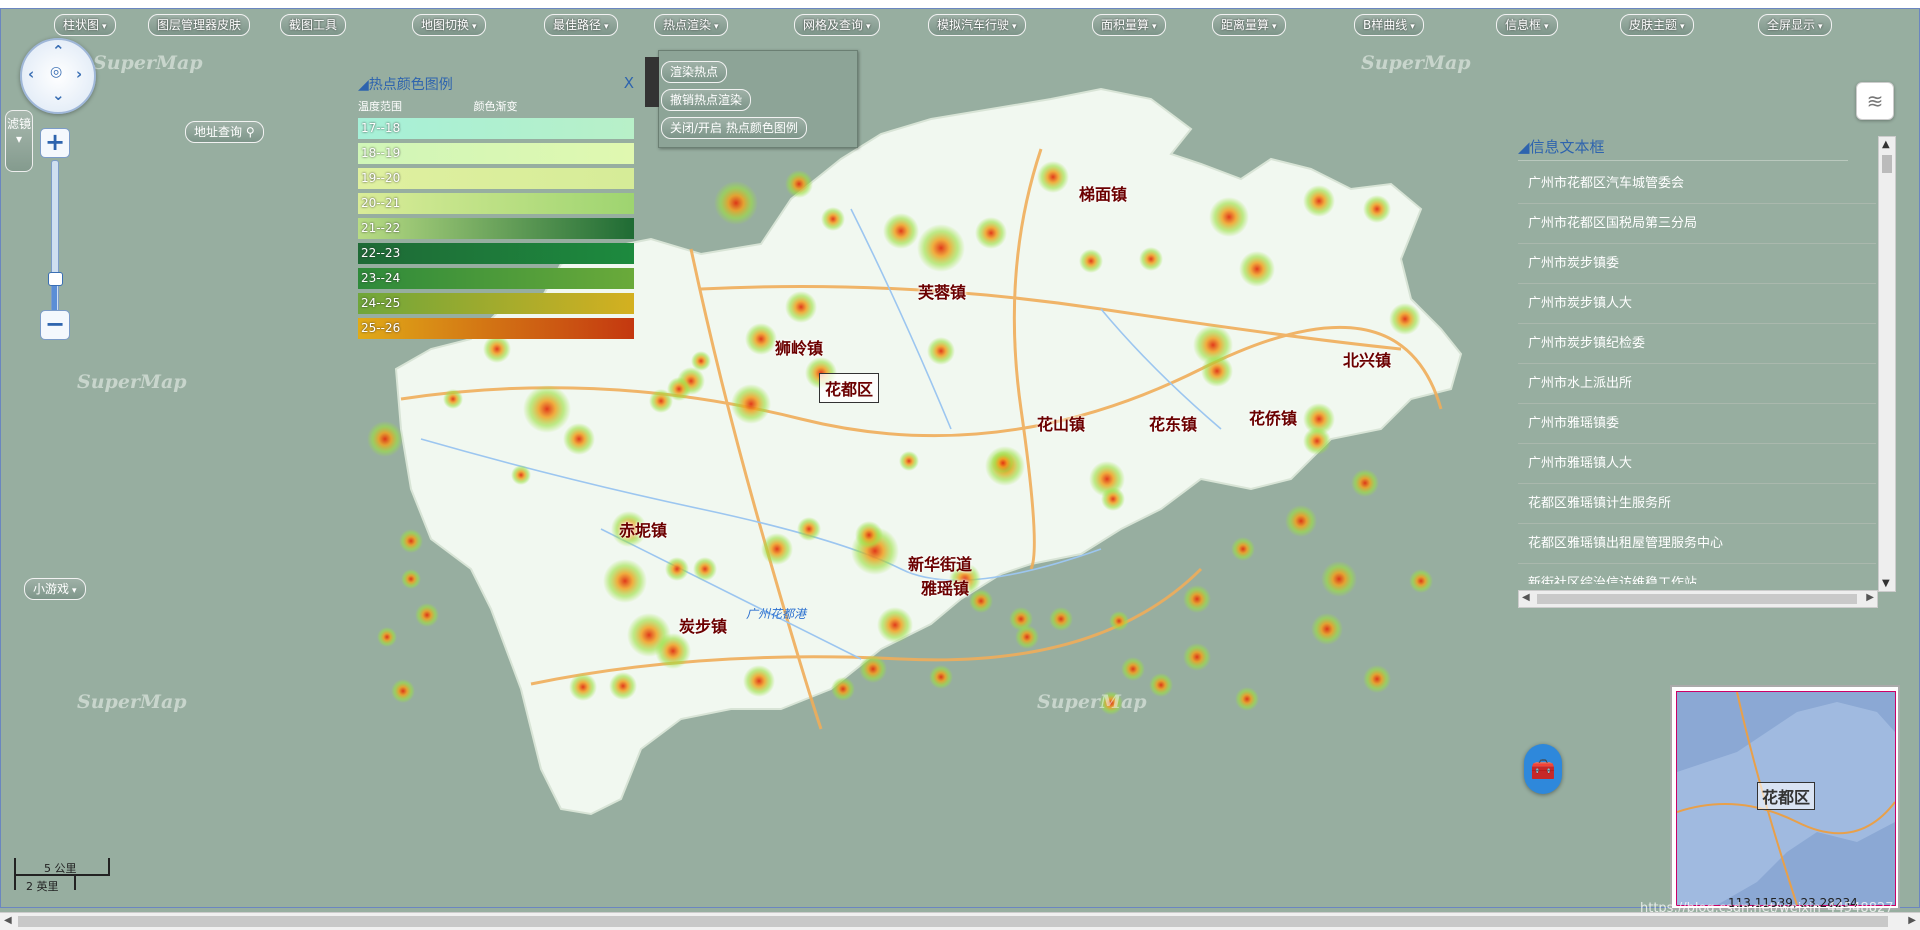  Describe the element at coordinates (250, 132) in the screenshot. I see `search-icon: ⚲` at that location.